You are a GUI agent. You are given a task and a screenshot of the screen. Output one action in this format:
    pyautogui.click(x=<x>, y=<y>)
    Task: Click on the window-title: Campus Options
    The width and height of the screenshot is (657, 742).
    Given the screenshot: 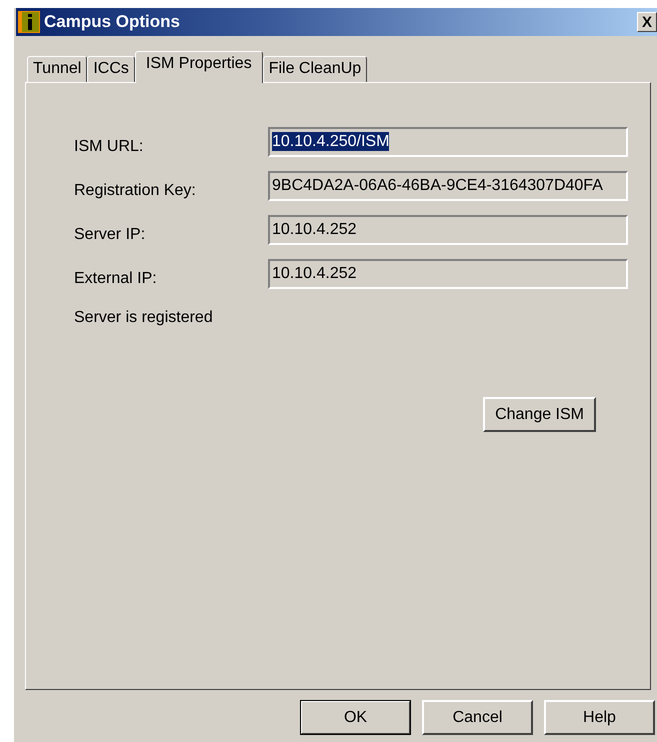 What is the action you would take?
    pyautogui.click(x=112, y=22)
    